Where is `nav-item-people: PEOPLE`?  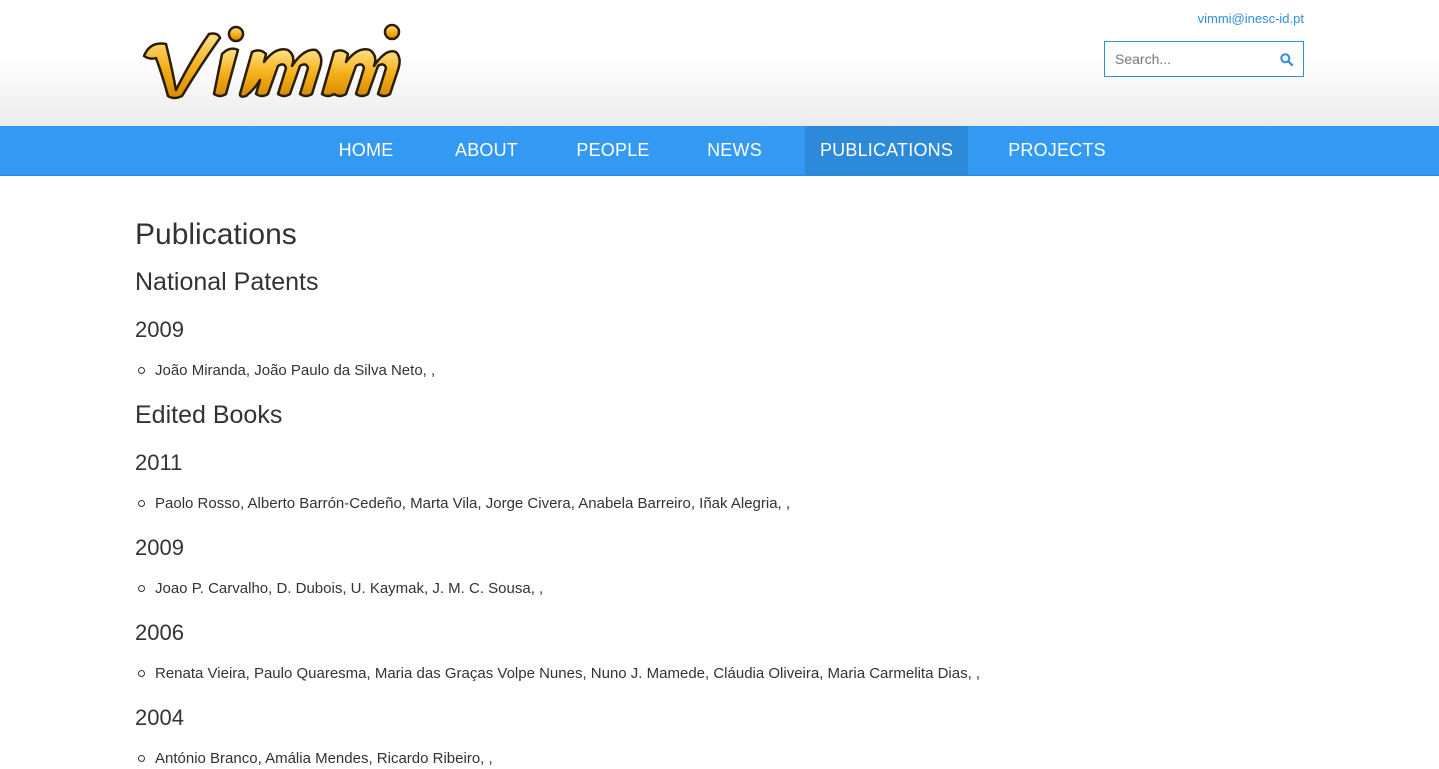
nav-item-people: PEOPLE is located at coordinates (613, 150).